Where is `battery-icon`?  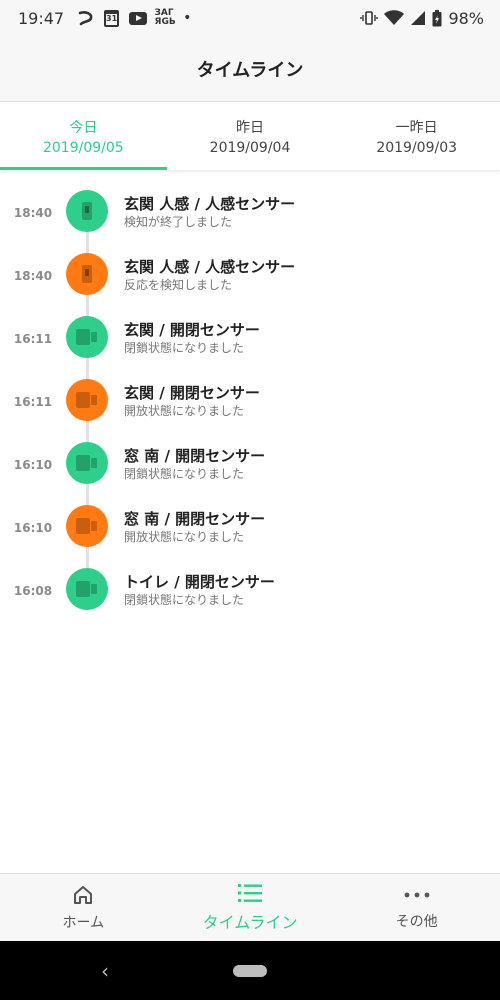 battery-icon is located at coordinates (437, 18).